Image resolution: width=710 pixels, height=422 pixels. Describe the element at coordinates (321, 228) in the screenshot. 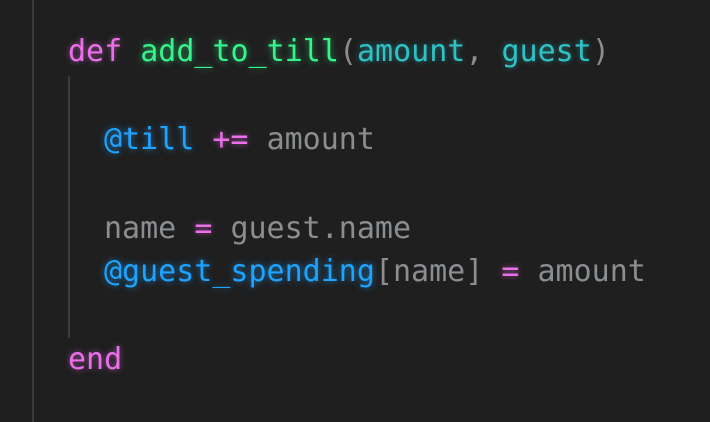

I see `name-value: guest.name` at that location.